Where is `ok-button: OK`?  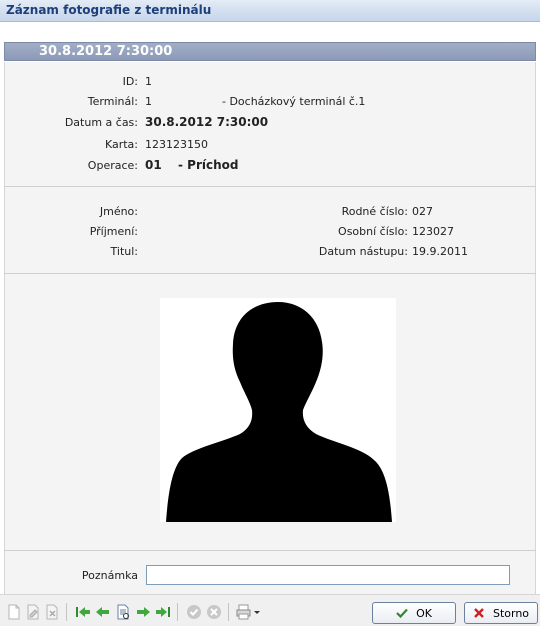 ok-button: OK is located at coordinates (414, 613).